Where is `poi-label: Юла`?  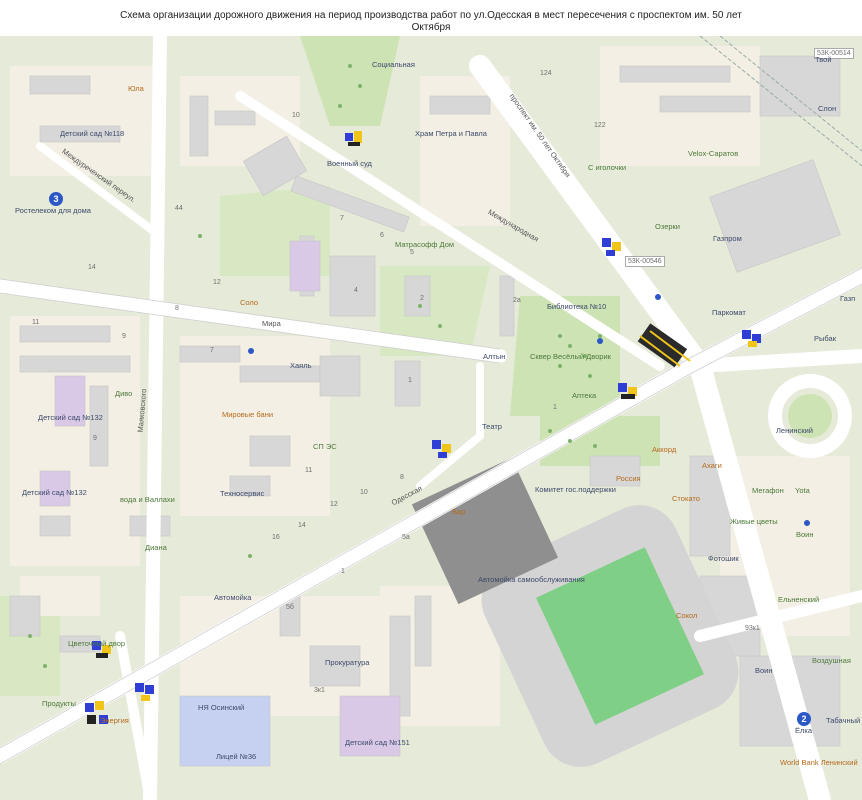
poi-label: Юла is located at coordinates (136, 88).